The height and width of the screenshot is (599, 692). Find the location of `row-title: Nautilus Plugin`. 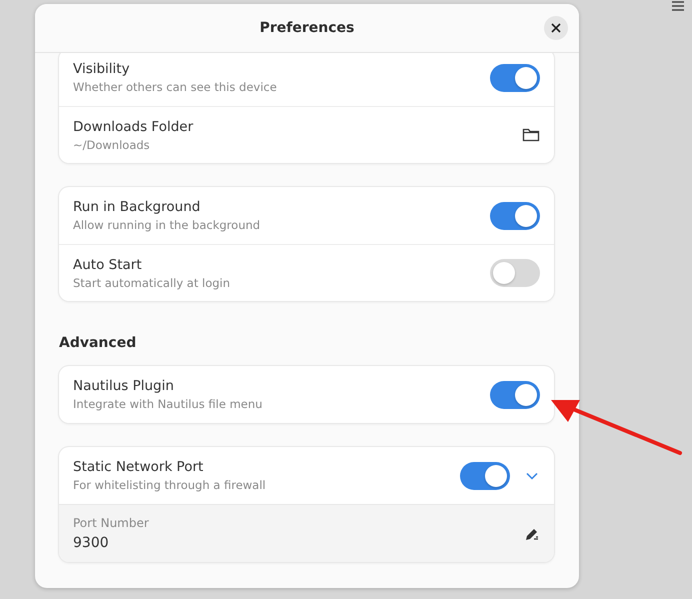

row-title: Nautilus Plugin is located at coordinates (124, 386).